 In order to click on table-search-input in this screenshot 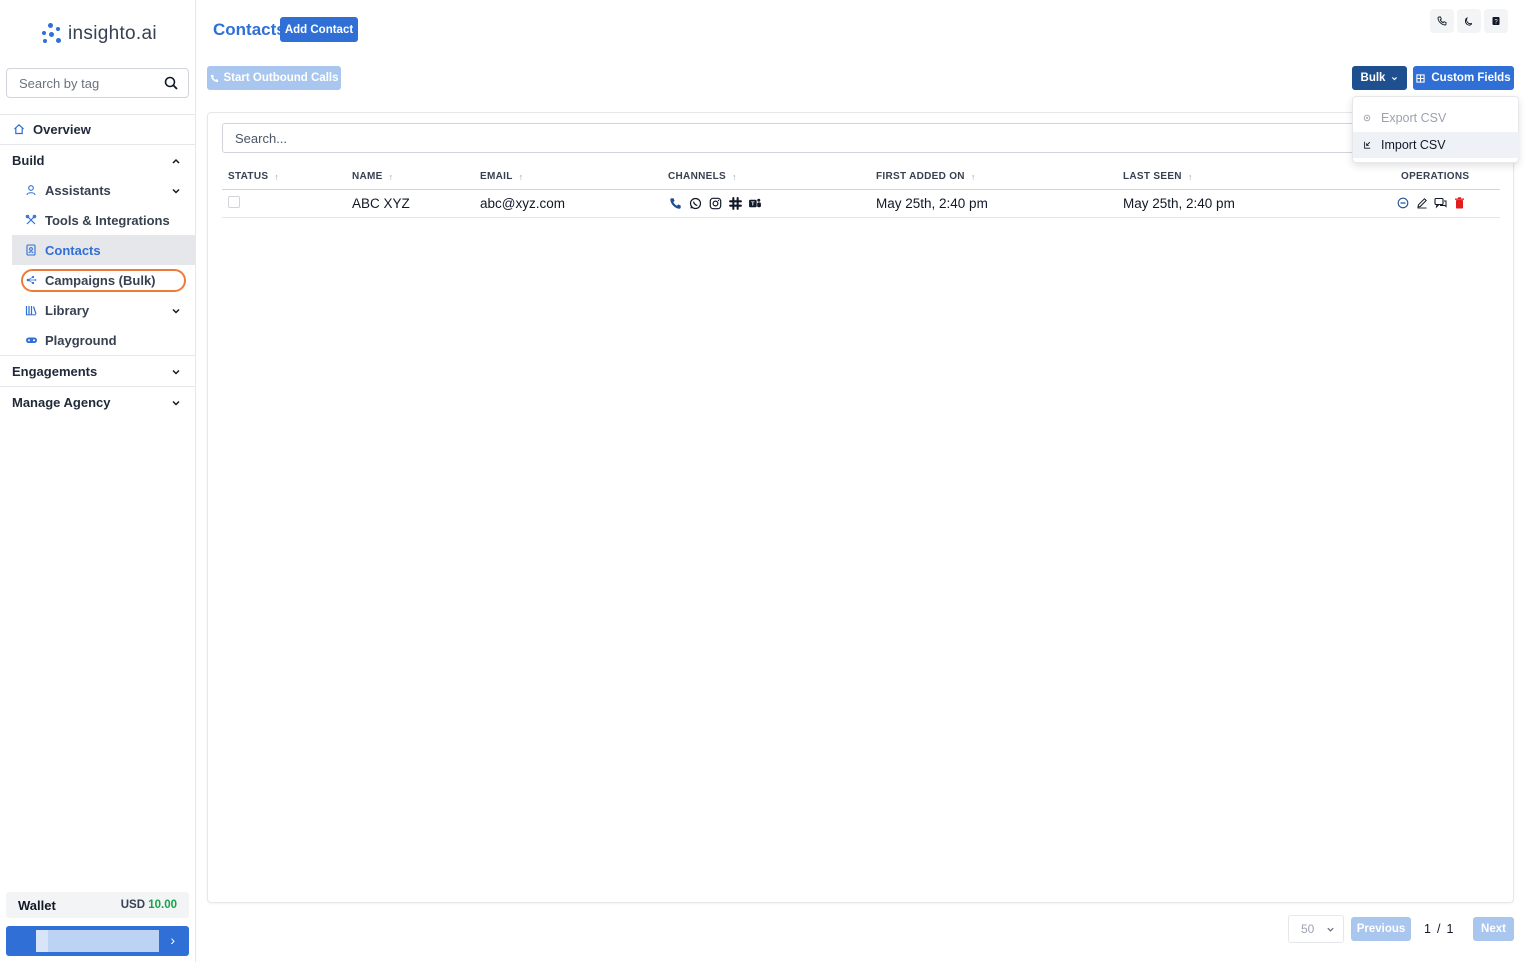, I will do `click(435, 138)`.